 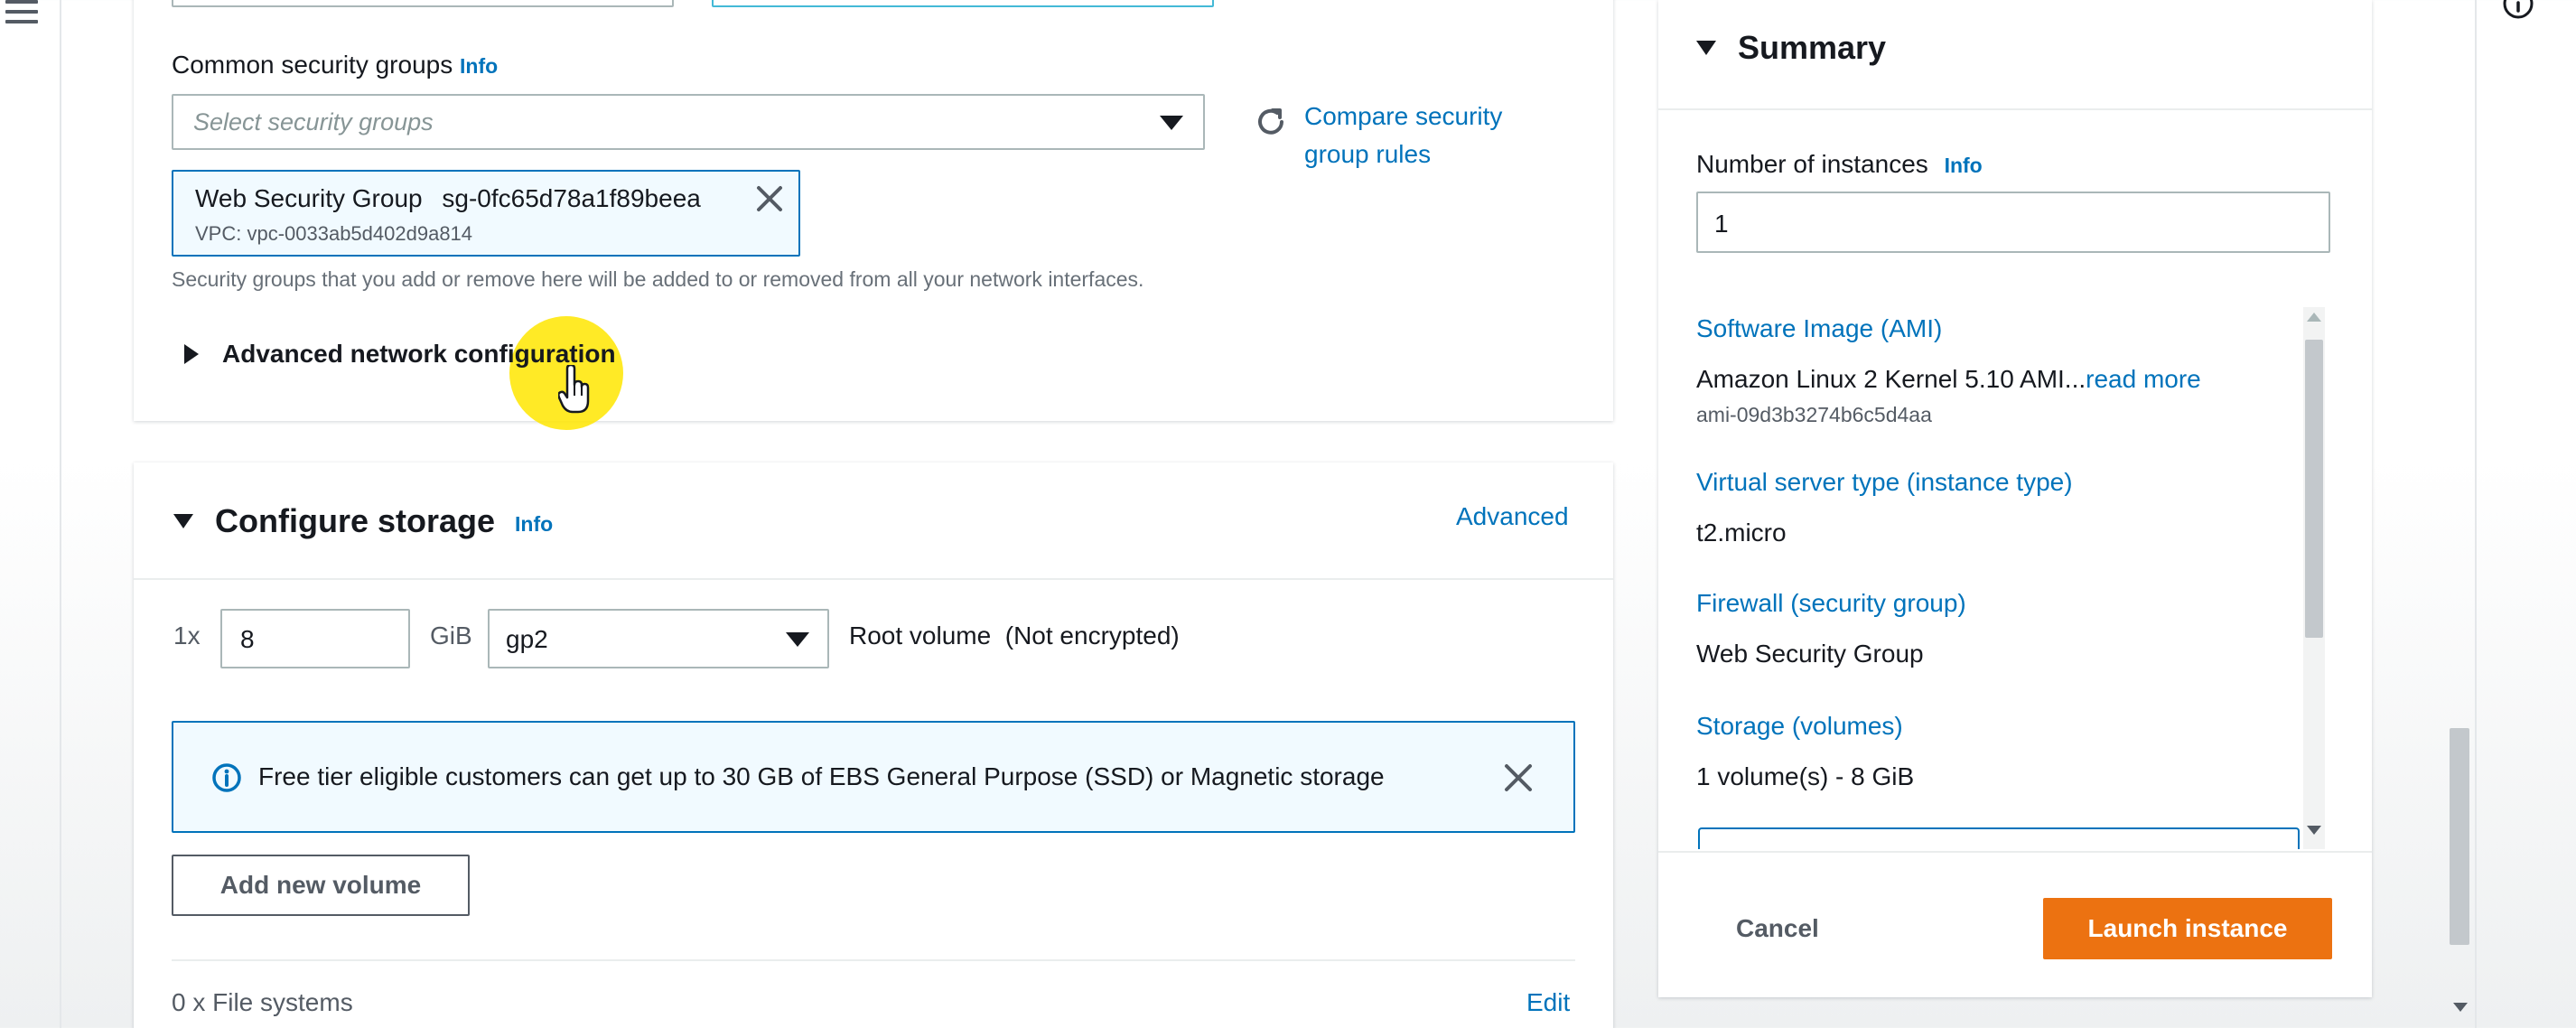 I want to click on summary-scrollbar-track, so click(x=2314, y=578).